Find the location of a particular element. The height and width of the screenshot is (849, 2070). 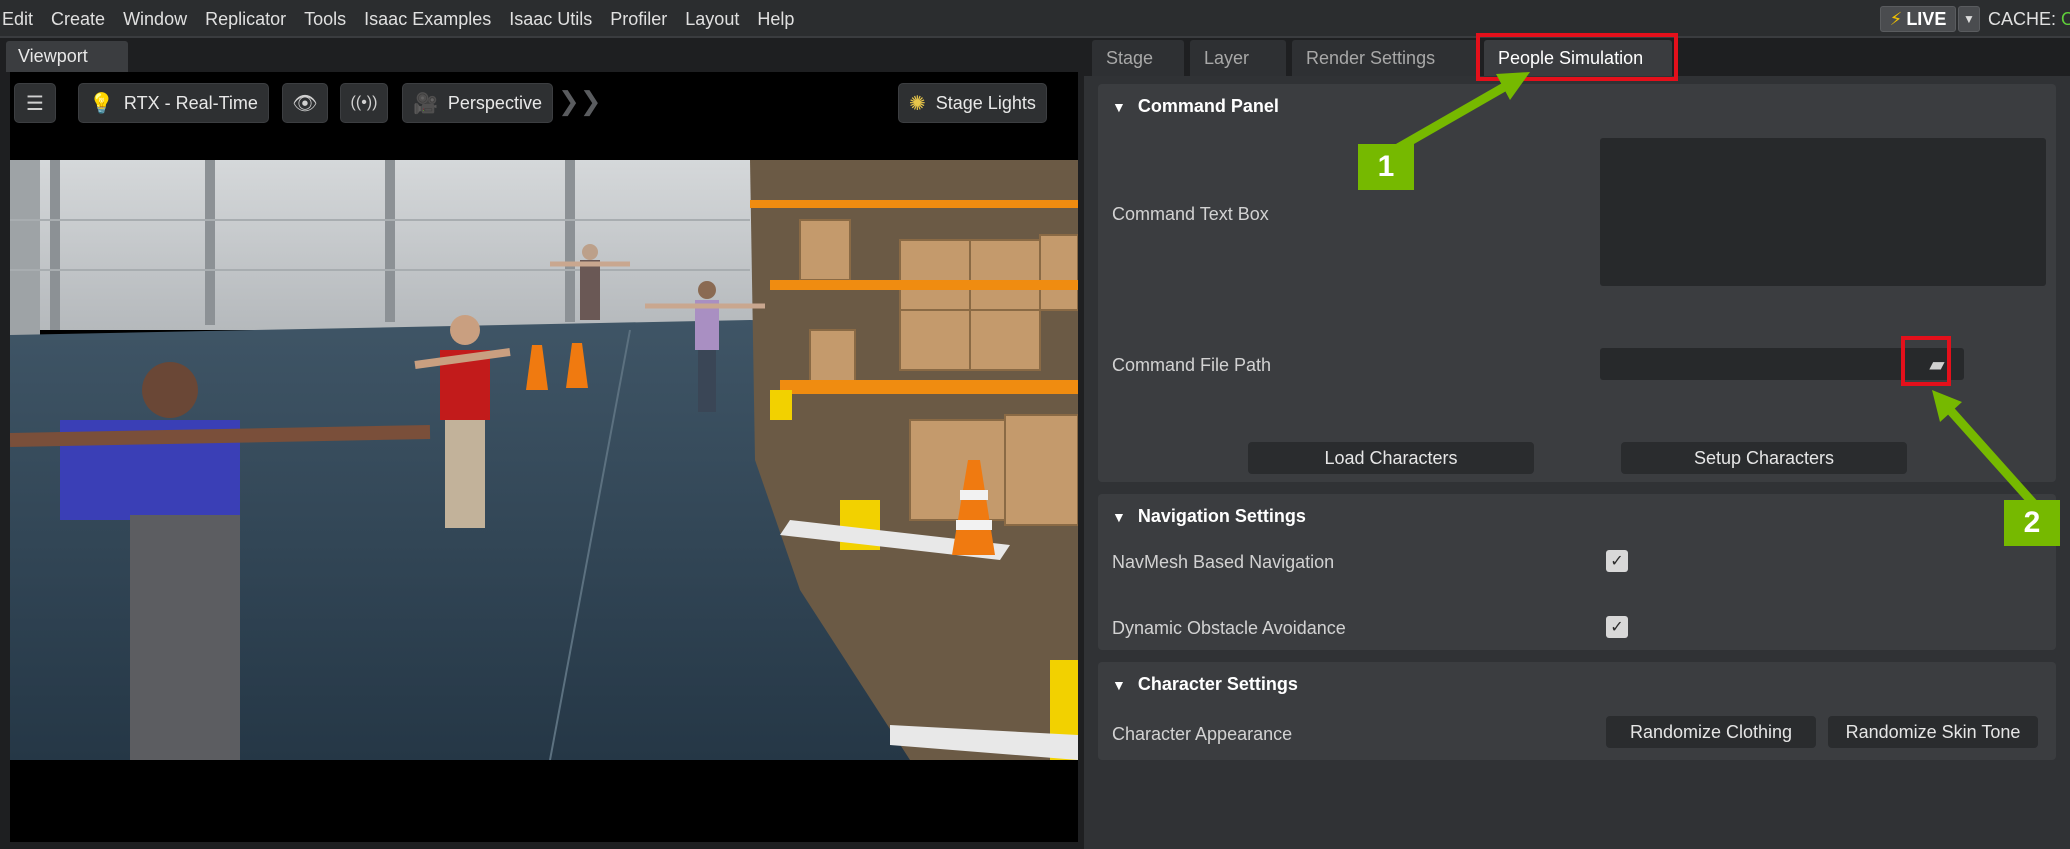

command-file-path-label: Command File Path is located at coordinates (1192, 365).